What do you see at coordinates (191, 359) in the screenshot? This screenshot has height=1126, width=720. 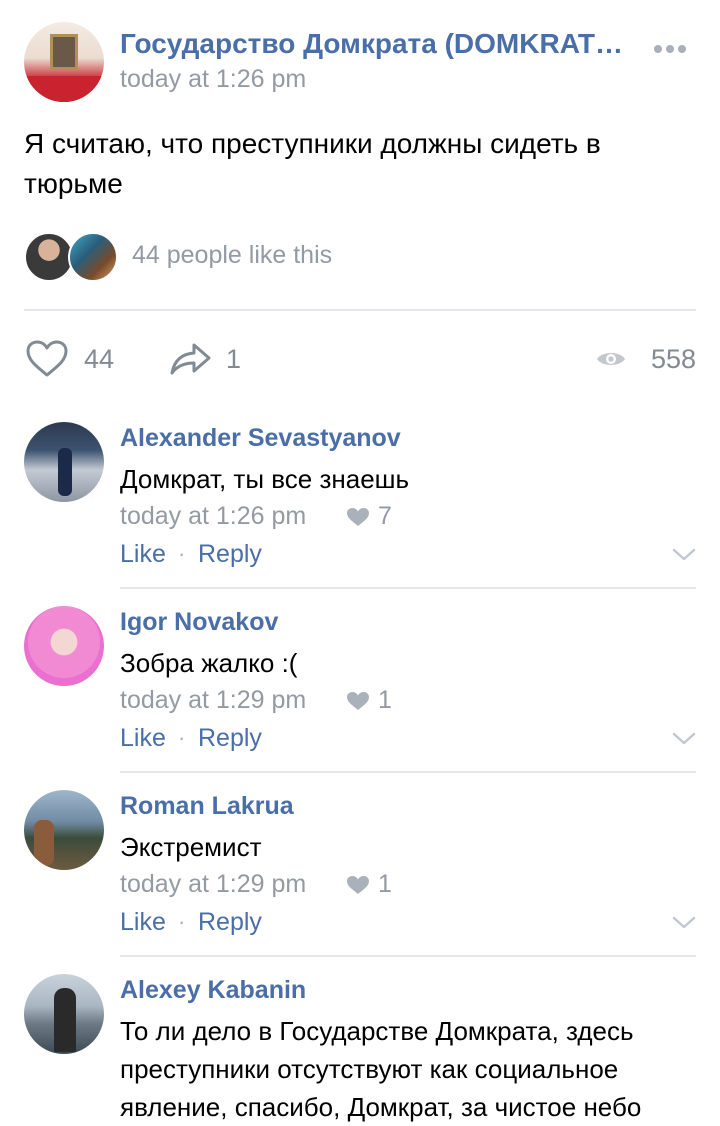 I see `share-arrow-icon` at bounding box center [191, 359].